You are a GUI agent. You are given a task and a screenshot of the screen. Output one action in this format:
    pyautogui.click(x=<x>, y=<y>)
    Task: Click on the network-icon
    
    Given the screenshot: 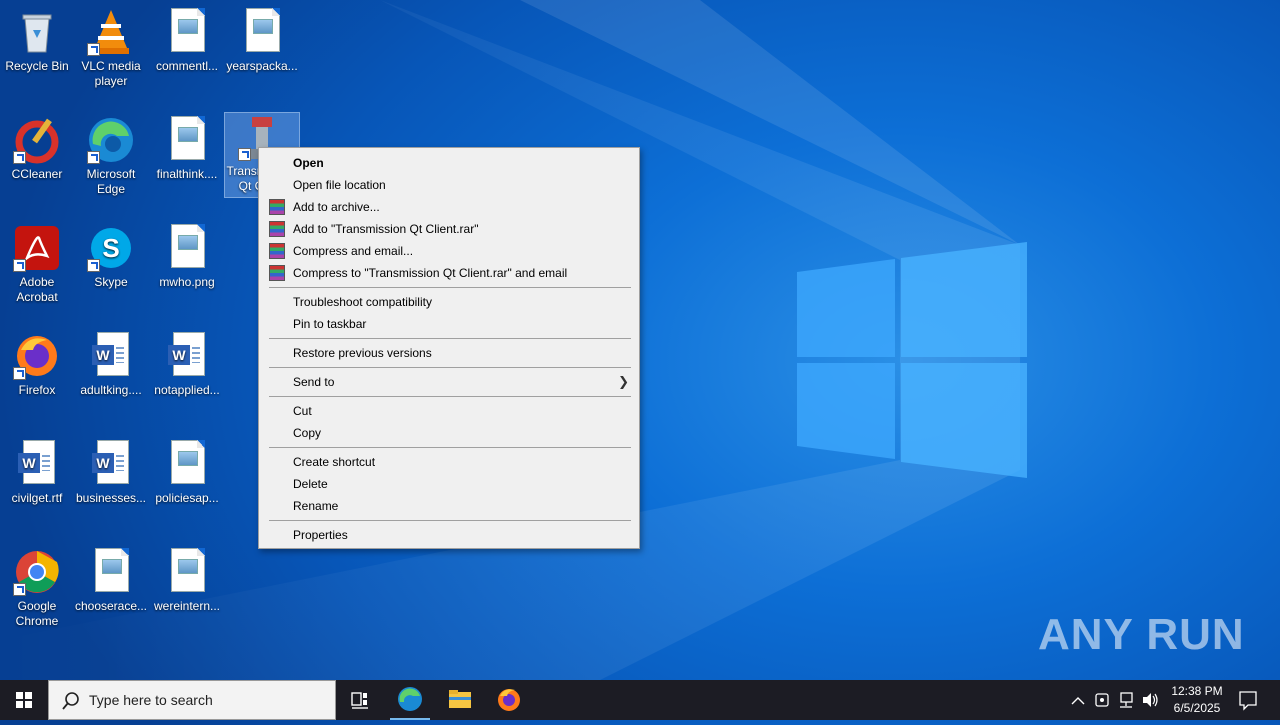 What is the action you would take?
    pyautogui.click(x=1126, y=700)
    